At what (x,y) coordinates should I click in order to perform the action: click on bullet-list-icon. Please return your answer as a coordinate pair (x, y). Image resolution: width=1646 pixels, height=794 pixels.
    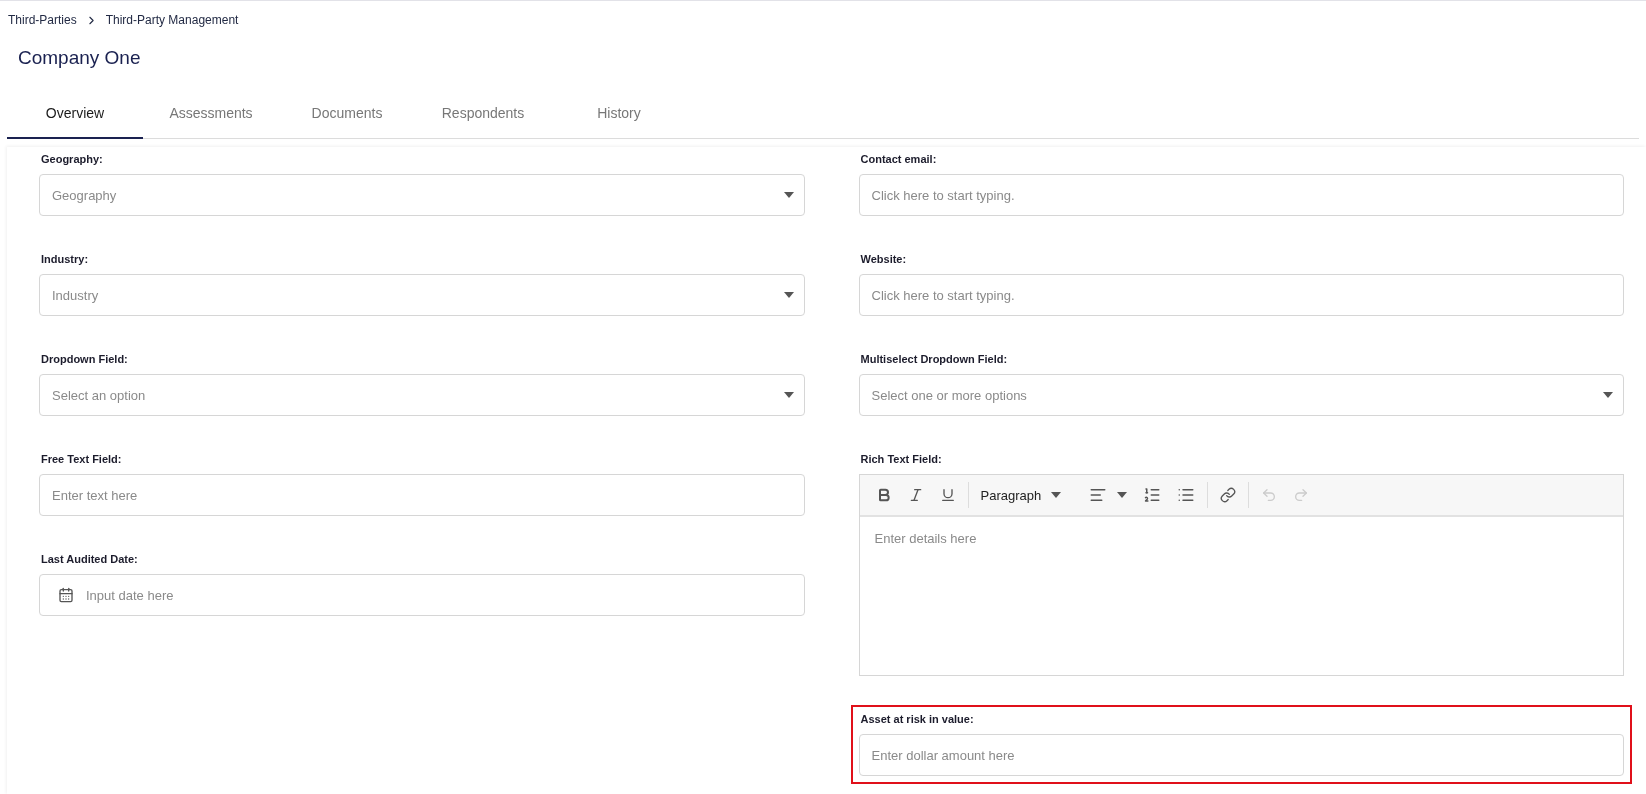
    Looking at the image, I should click on (1186, 495).